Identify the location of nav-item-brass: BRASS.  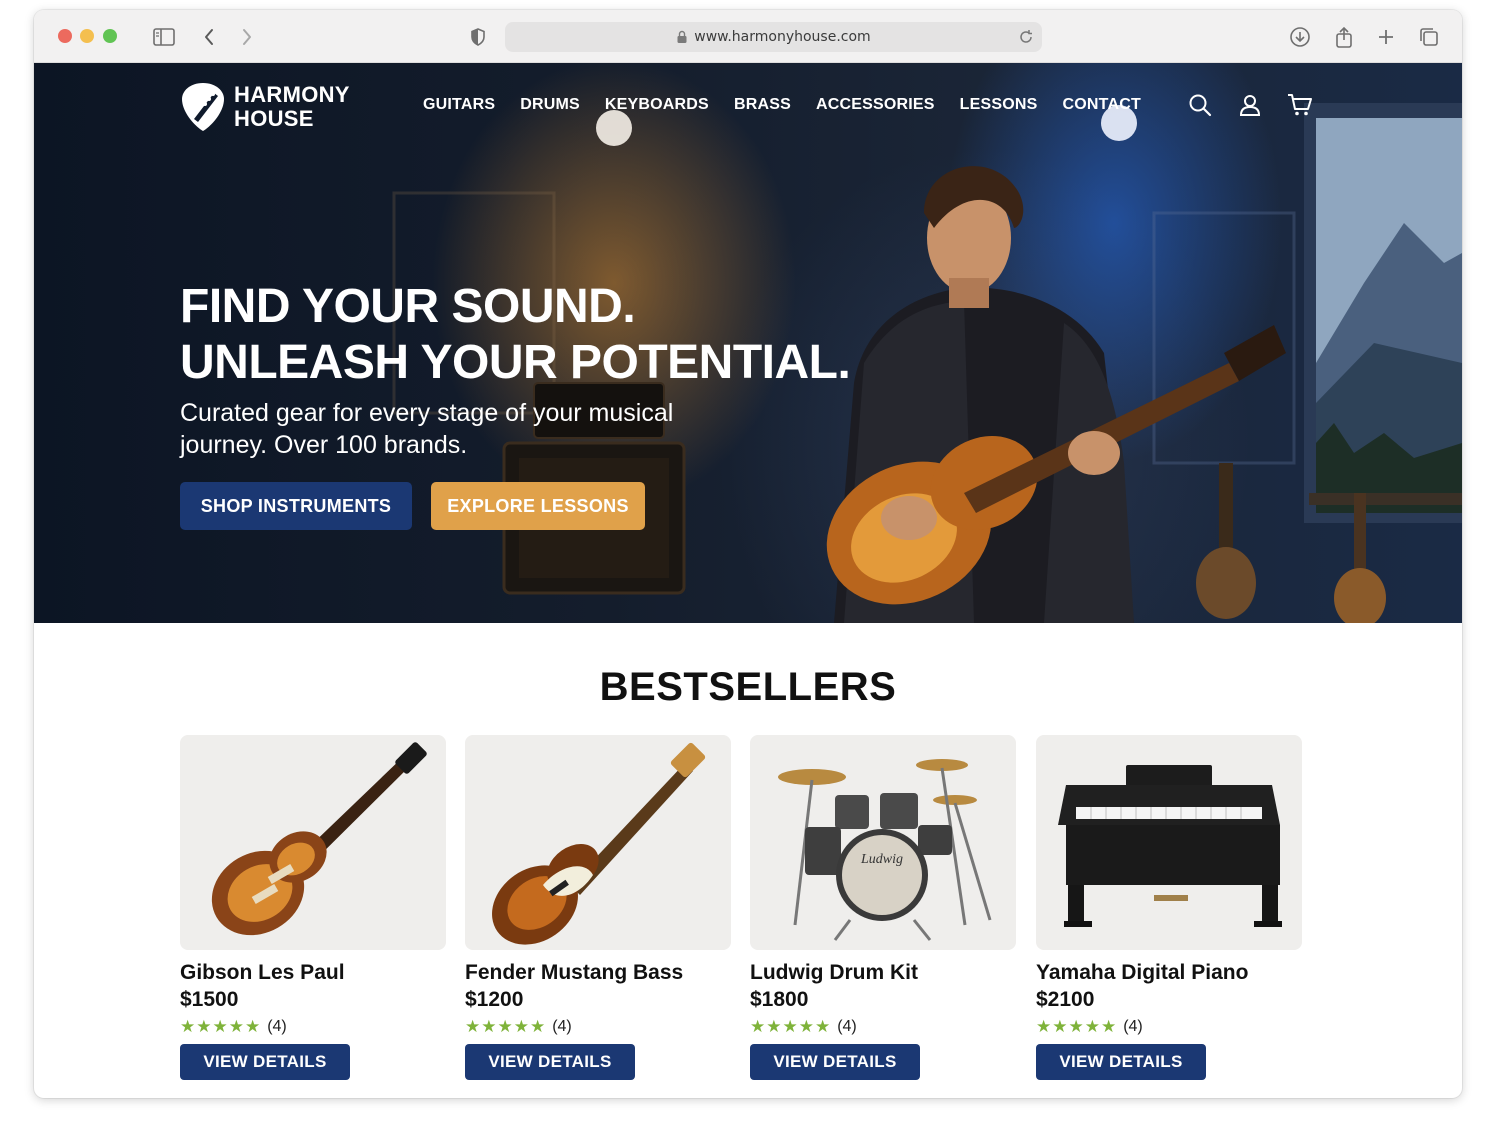
(762, 105).